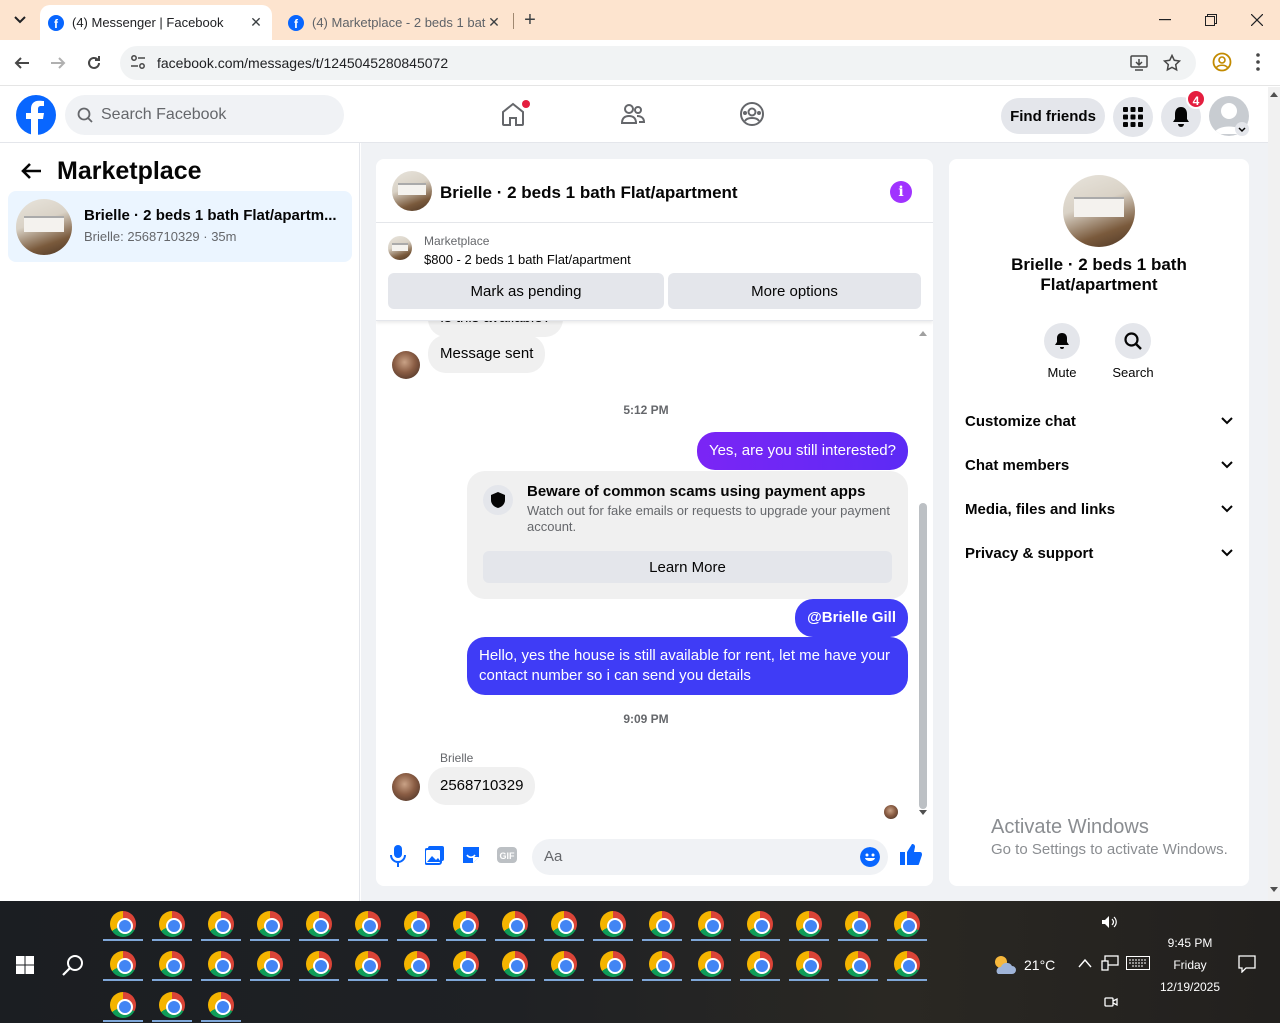 The image size is (1280, 1023). I want to click on mark-as-pending-button: Mark as pending, so click(526, 291).